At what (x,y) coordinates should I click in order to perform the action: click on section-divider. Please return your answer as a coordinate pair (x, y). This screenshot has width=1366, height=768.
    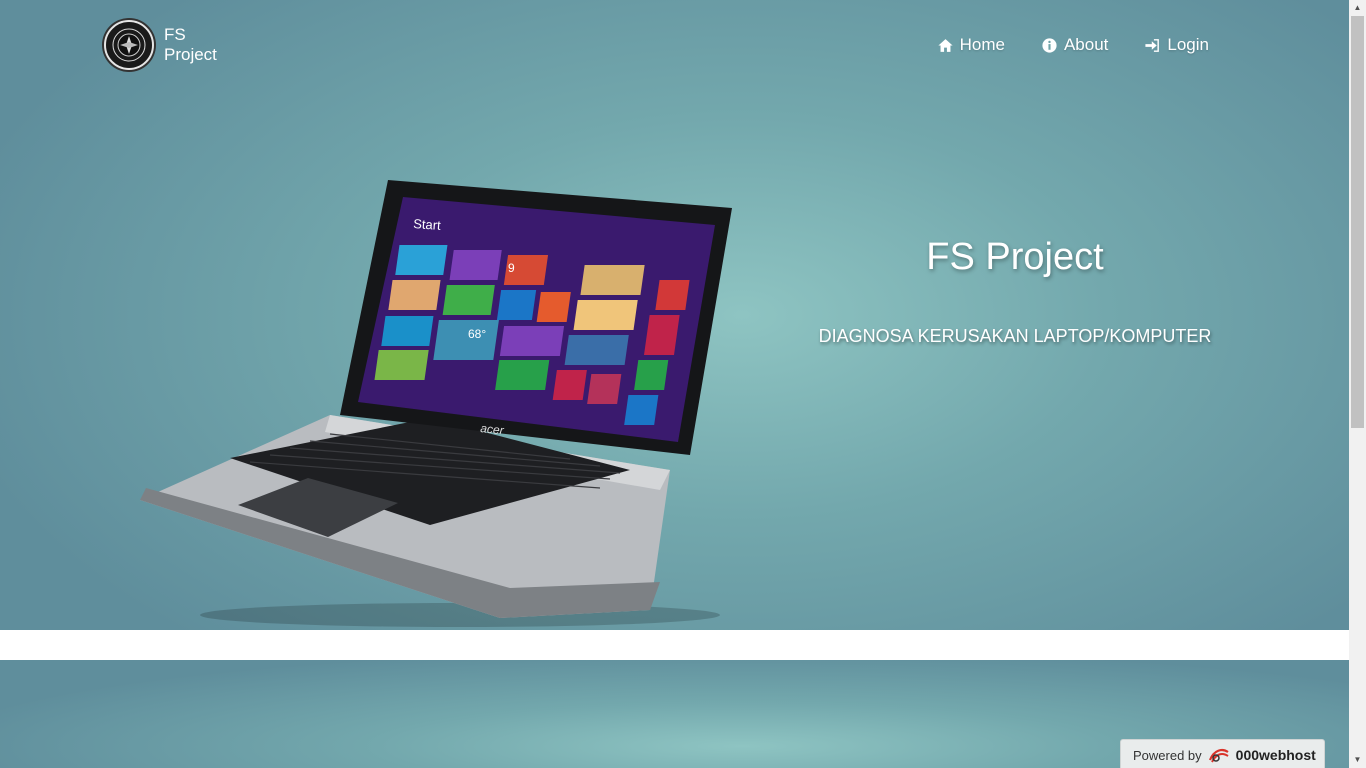
    Looking at the image, I should click on (674, 645).